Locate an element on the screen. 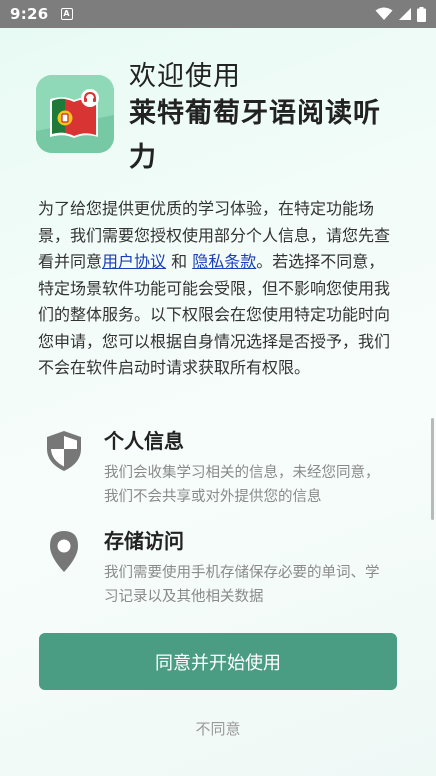 The width and height of the screenshot is (436, 776). notification-a-icon: A is located at coordinates (66, 14).